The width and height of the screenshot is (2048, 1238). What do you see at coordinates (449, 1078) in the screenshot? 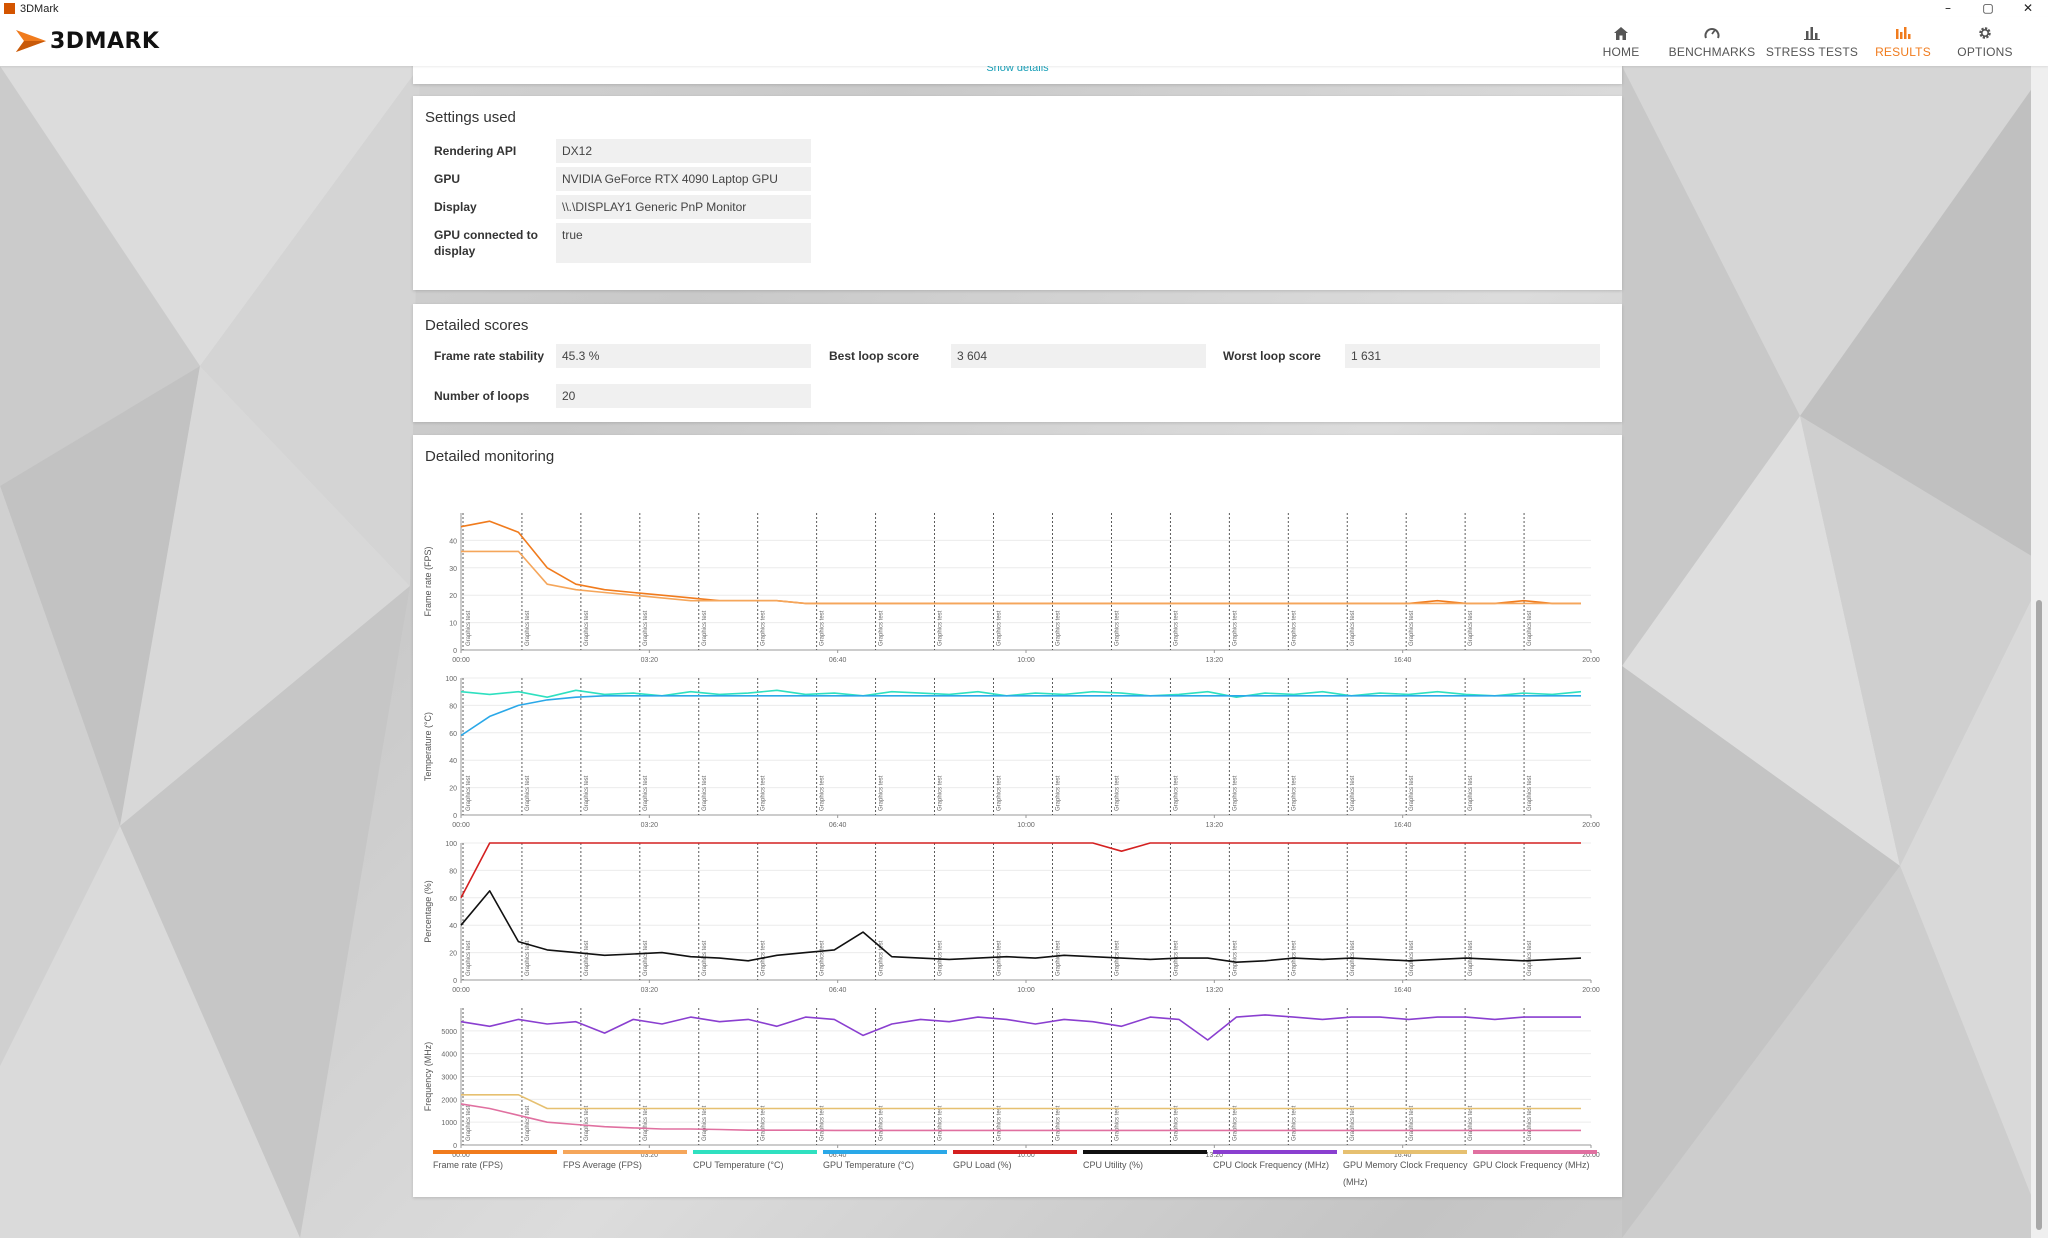
I see `y-tick-label: 3000` at bounding box center [449, 1078].